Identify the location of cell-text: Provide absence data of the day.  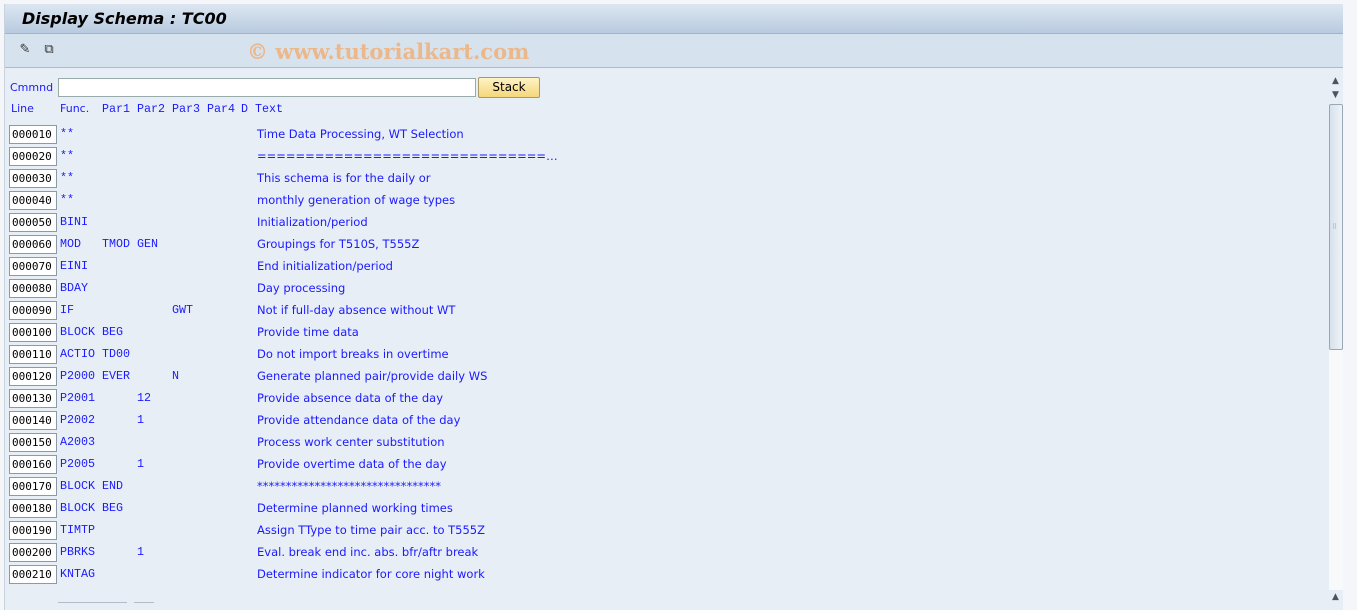
(350, 398).